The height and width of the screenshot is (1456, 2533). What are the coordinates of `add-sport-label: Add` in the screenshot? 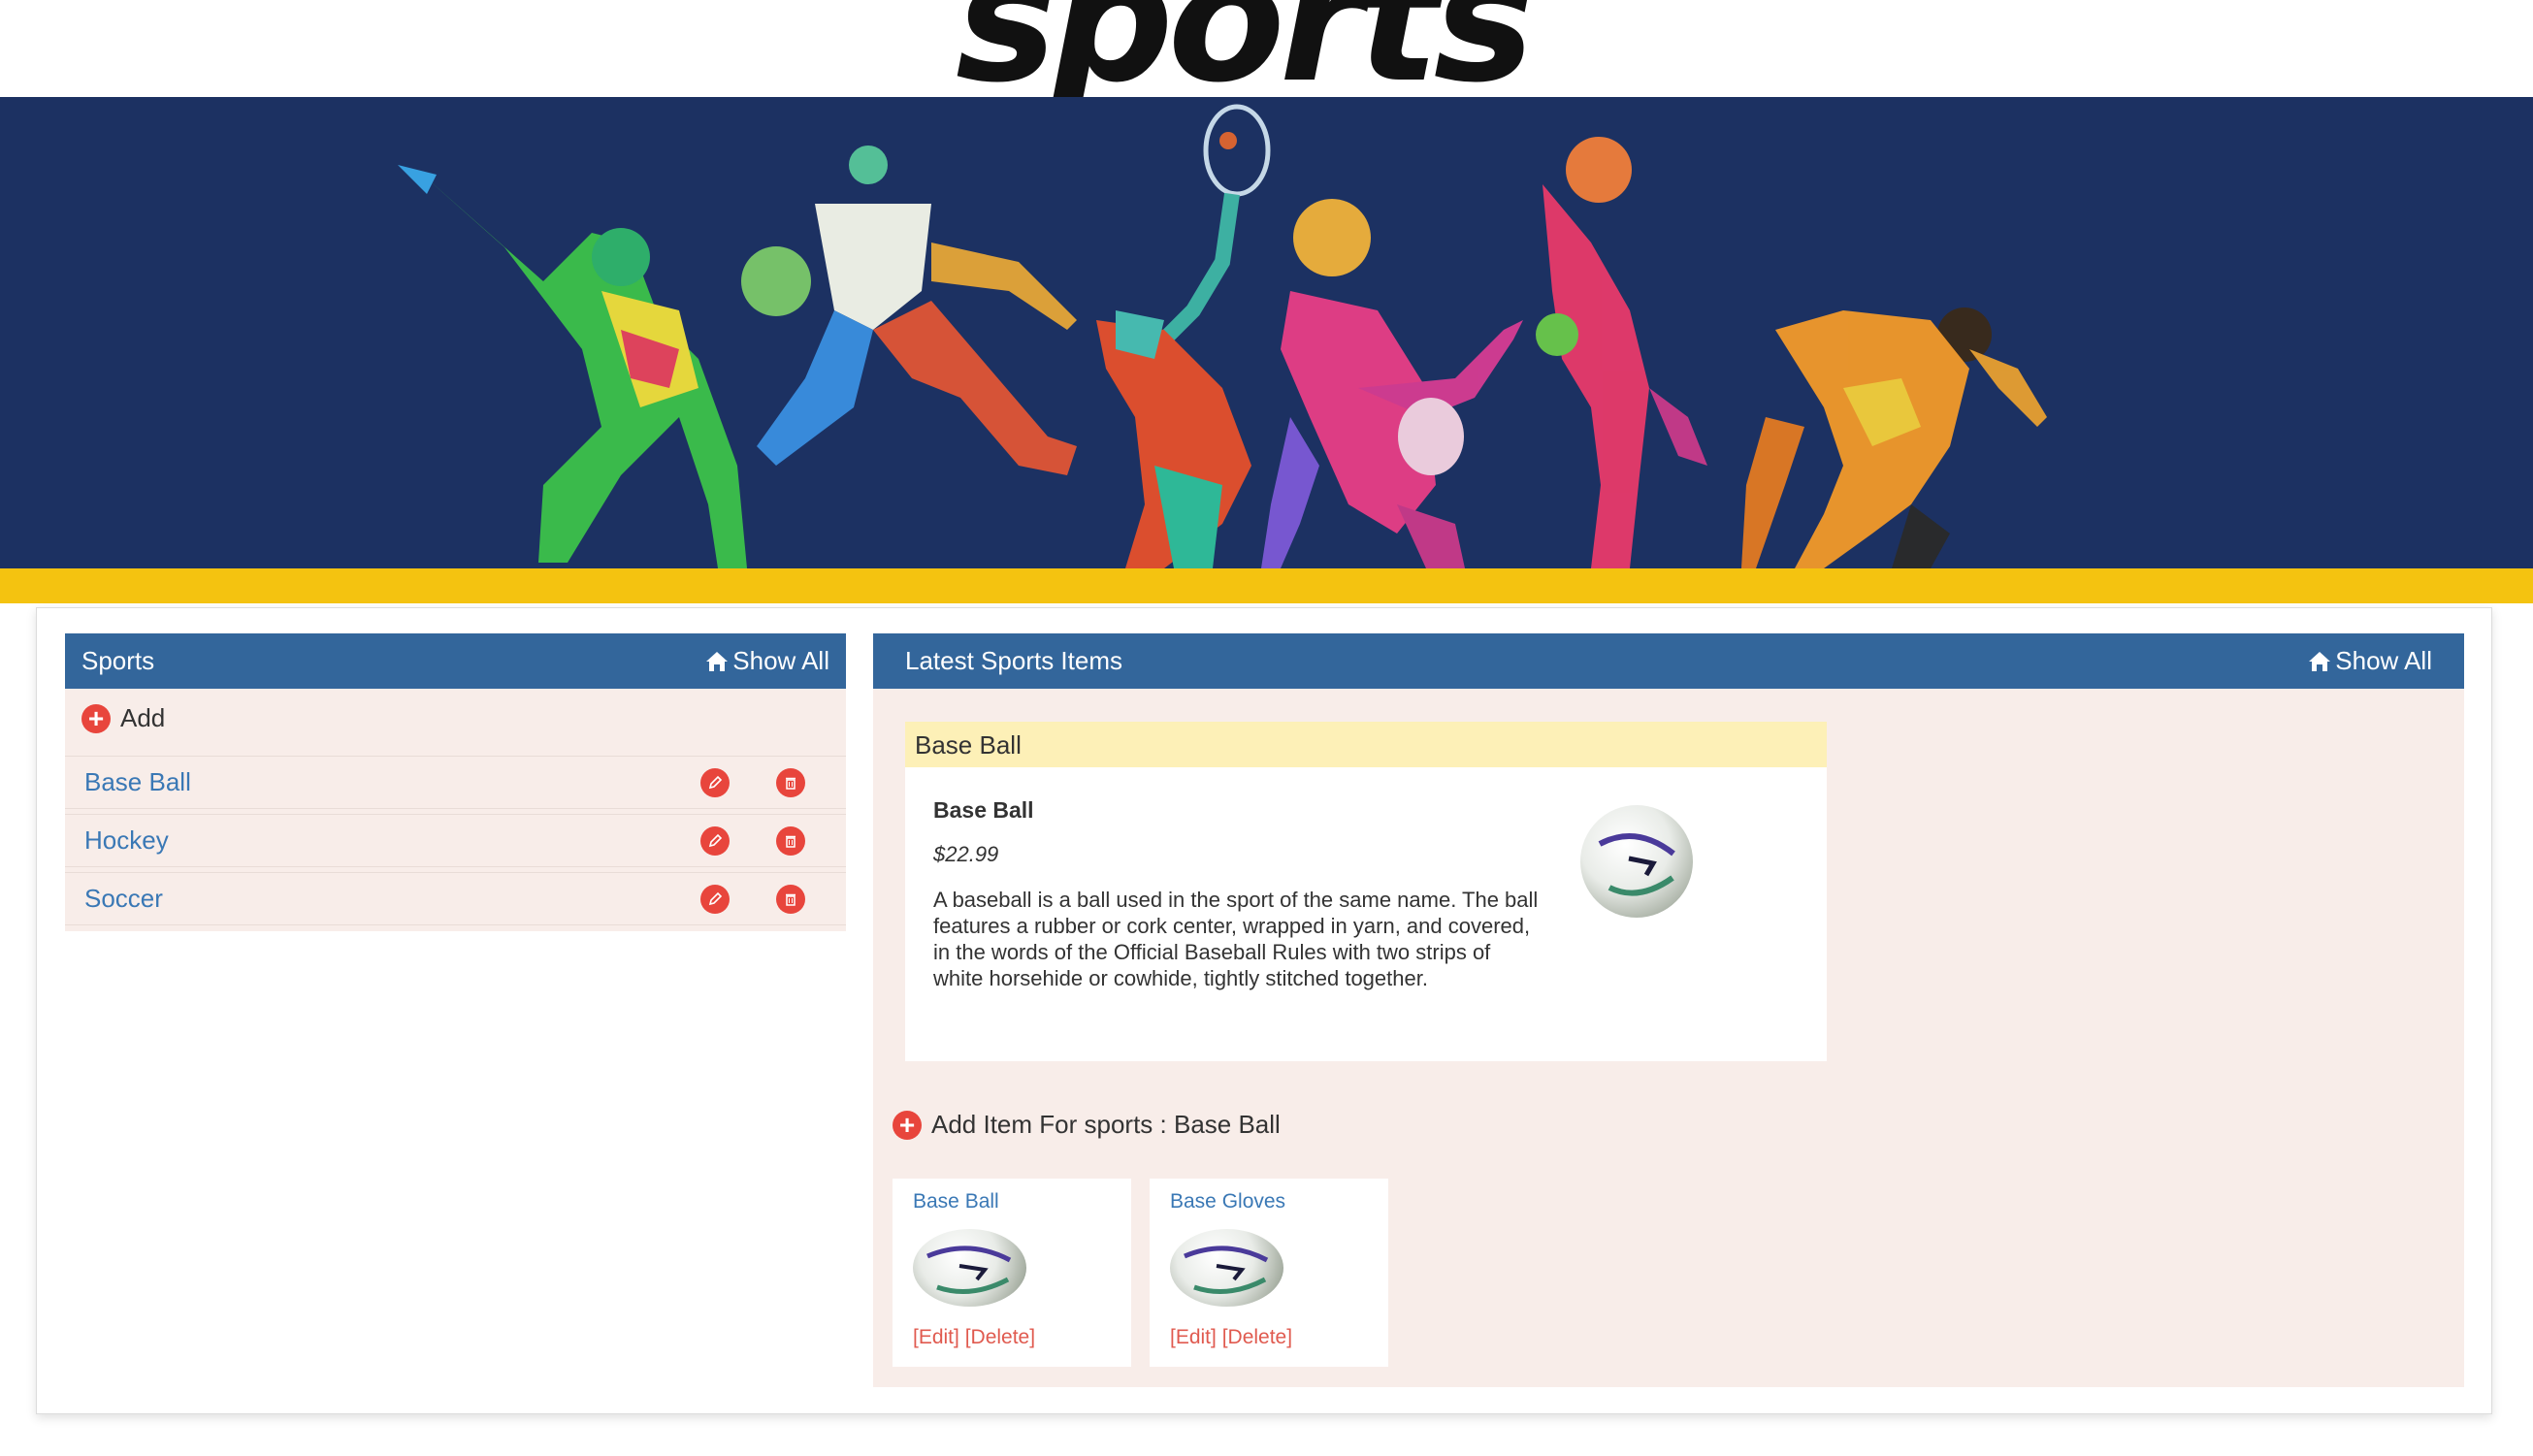 It's located at (143, 717).